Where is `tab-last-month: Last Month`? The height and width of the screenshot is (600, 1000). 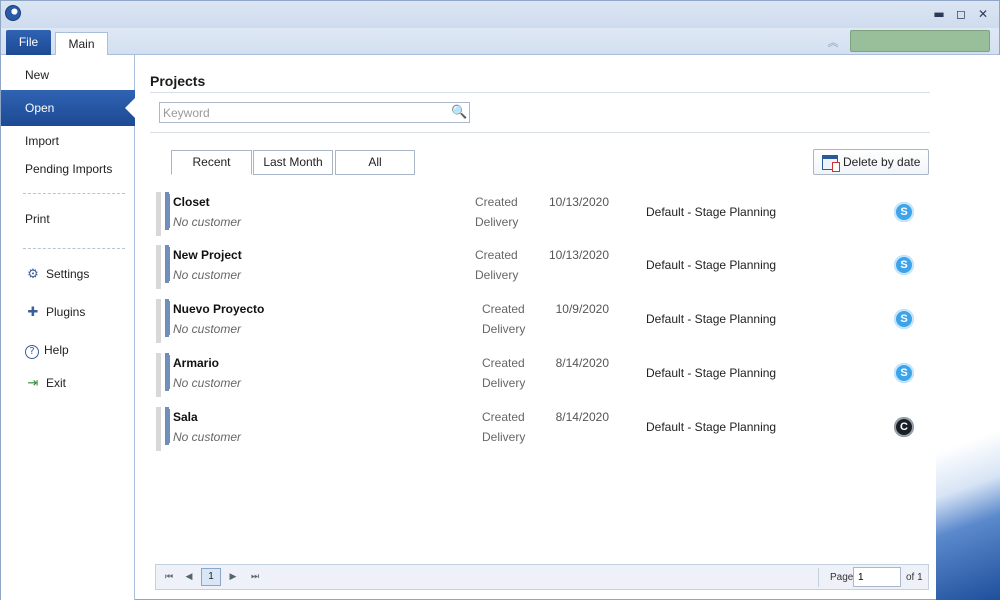
tab-last-month: Last Month is located at coordinates (293, 162).